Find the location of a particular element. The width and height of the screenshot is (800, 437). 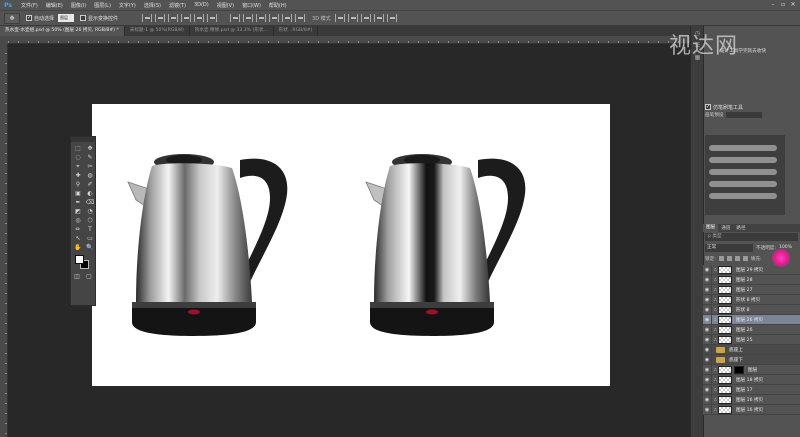

zoom-tool-icon: 🔍 is located at coordinates (90, 247).